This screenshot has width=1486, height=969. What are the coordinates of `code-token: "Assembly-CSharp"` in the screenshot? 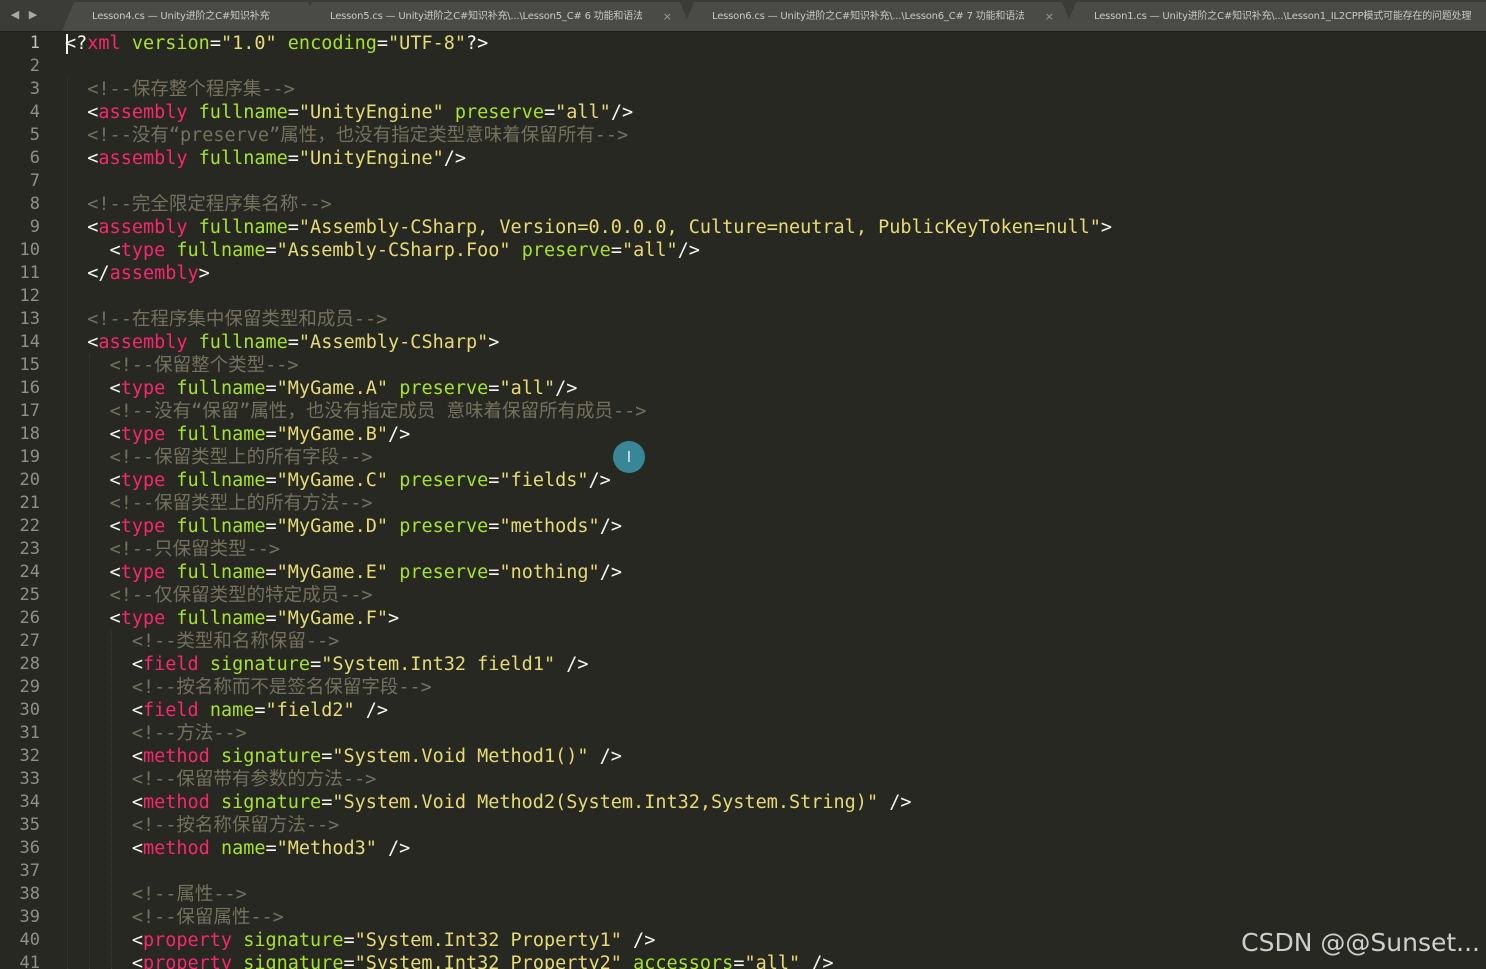 It's located at (393, 342).